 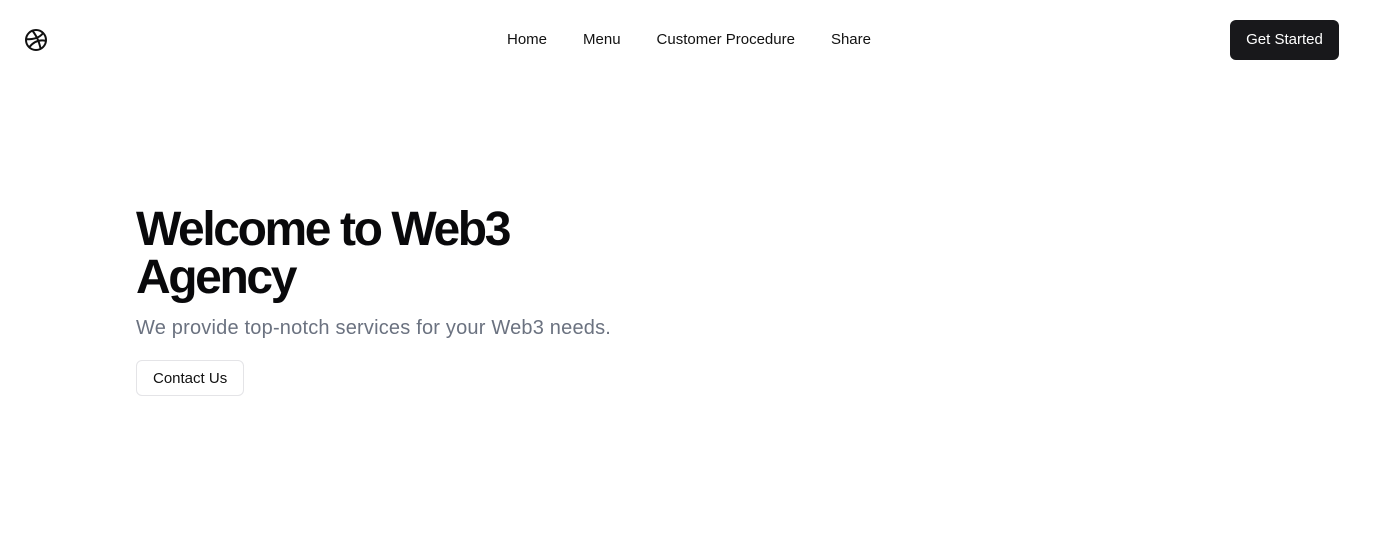 What do you see at coordinates (602, 40) in the screenshot?
I see `nav-link-menu: Menu` at bounding box center [602, 40].